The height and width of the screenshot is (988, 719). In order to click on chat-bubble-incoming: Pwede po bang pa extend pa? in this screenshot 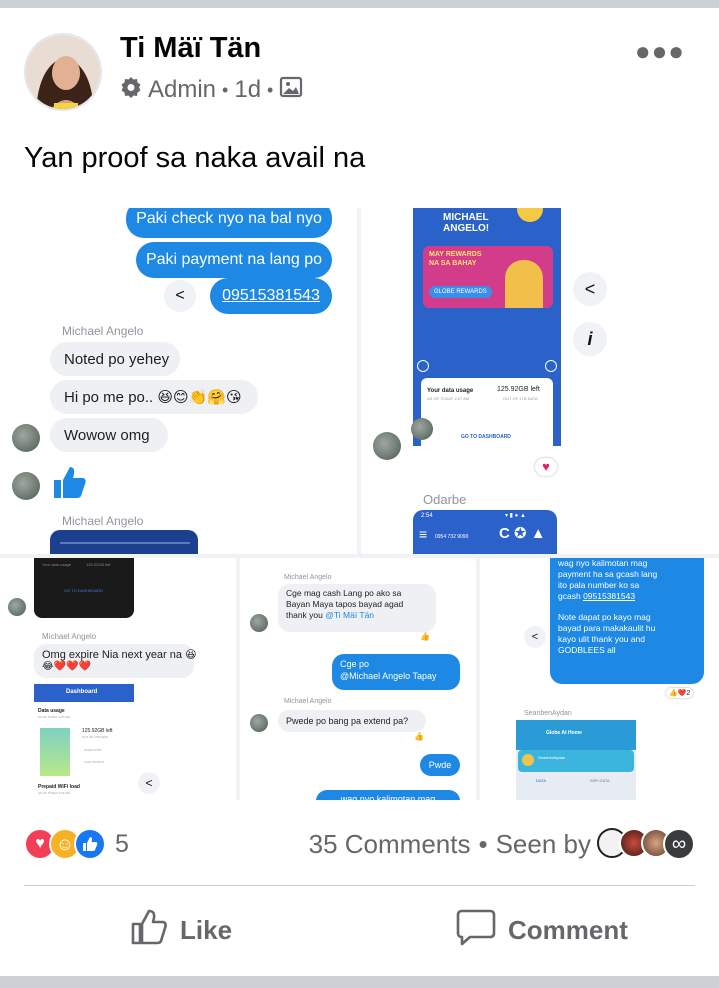, I will do `click(352, 721)`.